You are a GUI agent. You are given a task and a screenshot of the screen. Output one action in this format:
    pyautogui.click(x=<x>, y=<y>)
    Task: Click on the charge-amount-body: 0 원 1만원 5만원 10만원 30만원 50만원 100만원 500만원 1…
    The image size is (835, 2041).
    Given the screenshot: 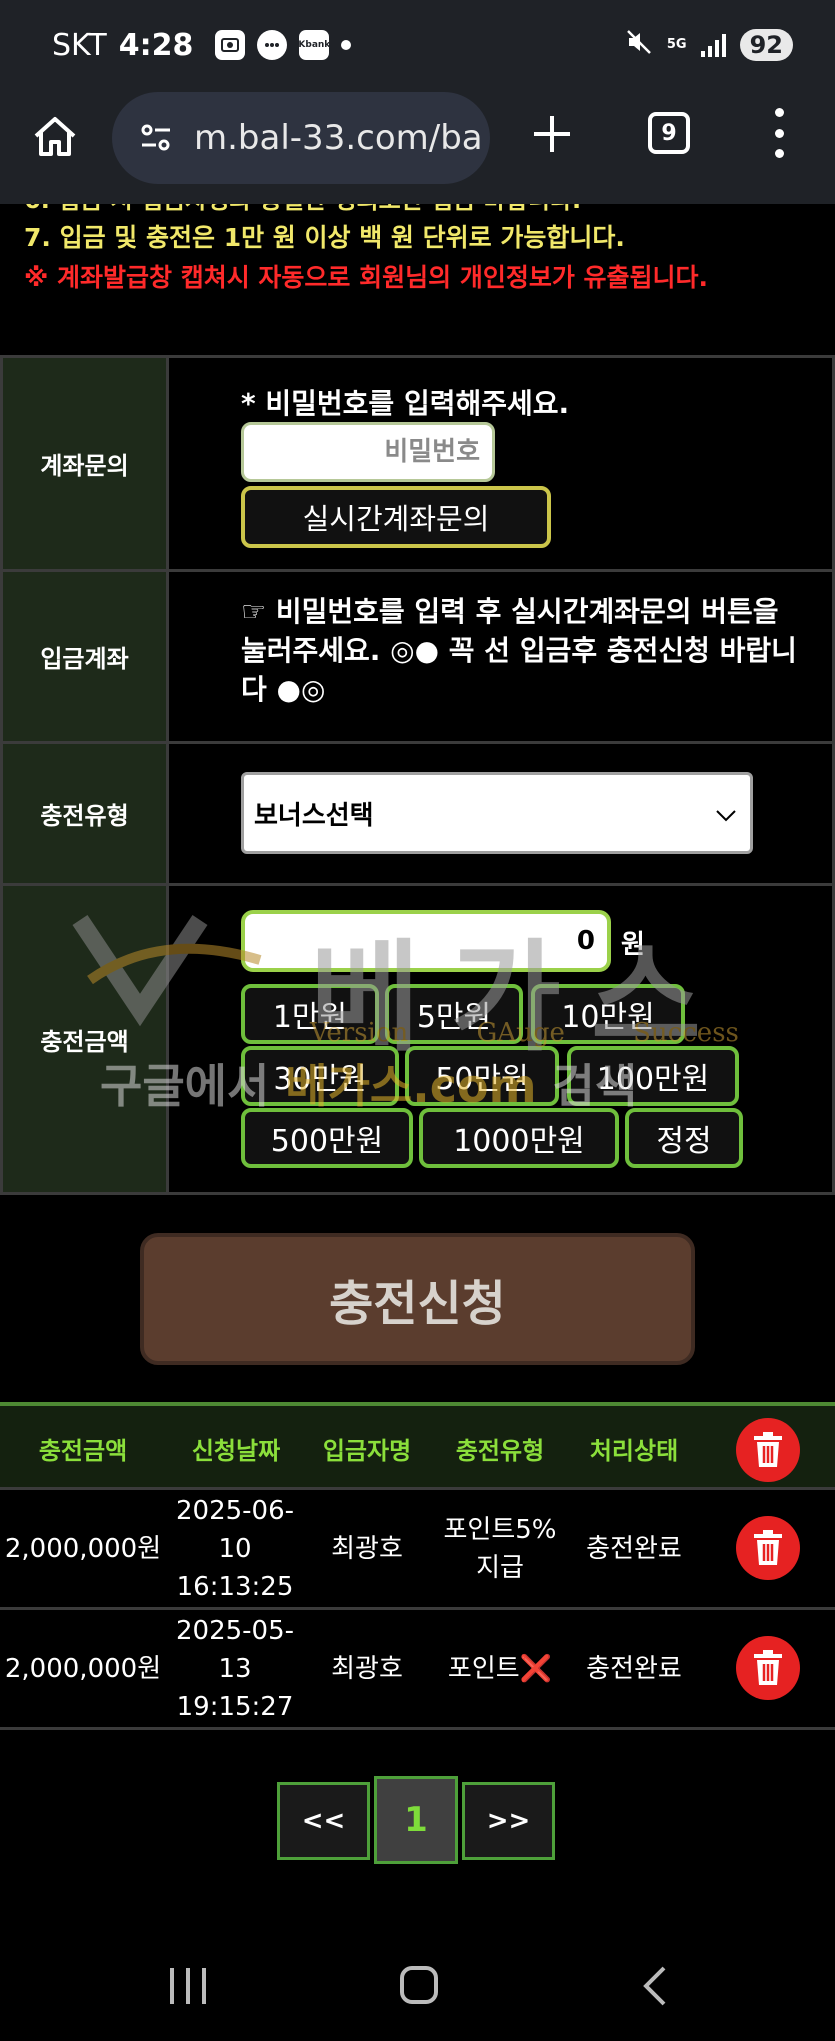 What is the action you would take?
    pyautogui.click(x=502, y=1039)
    